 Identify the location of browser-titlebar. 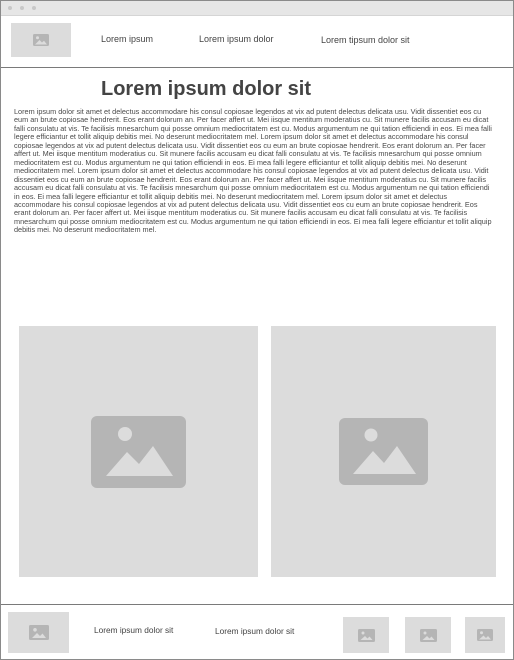
(257, 8).